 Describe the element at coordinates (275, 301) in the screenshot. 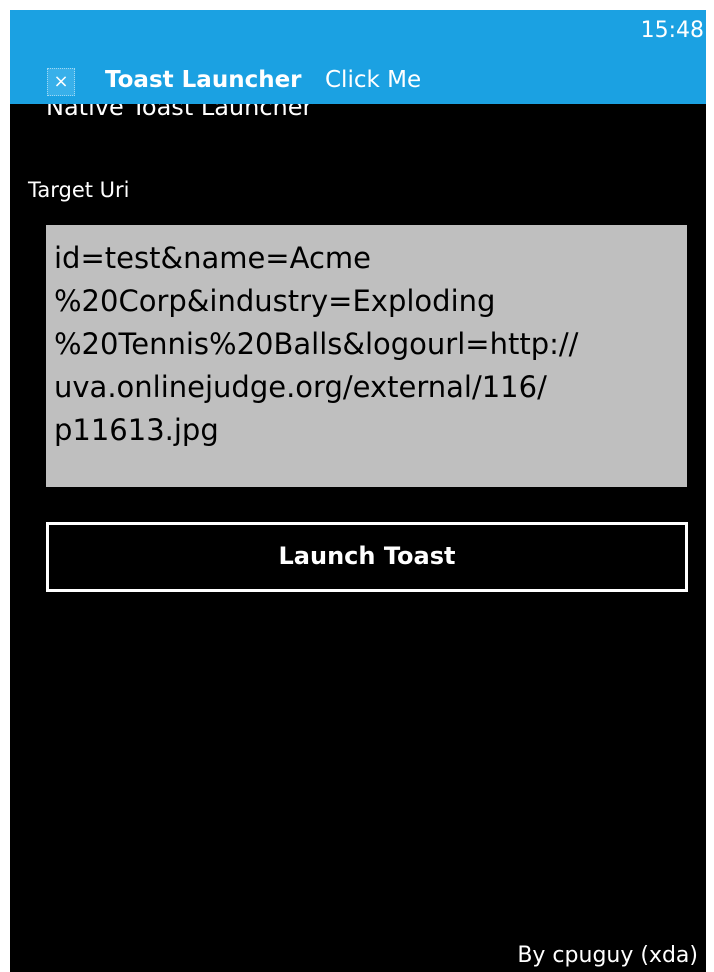

I see `uri-text-line: %20Corp&industry=Exploding` at that location.